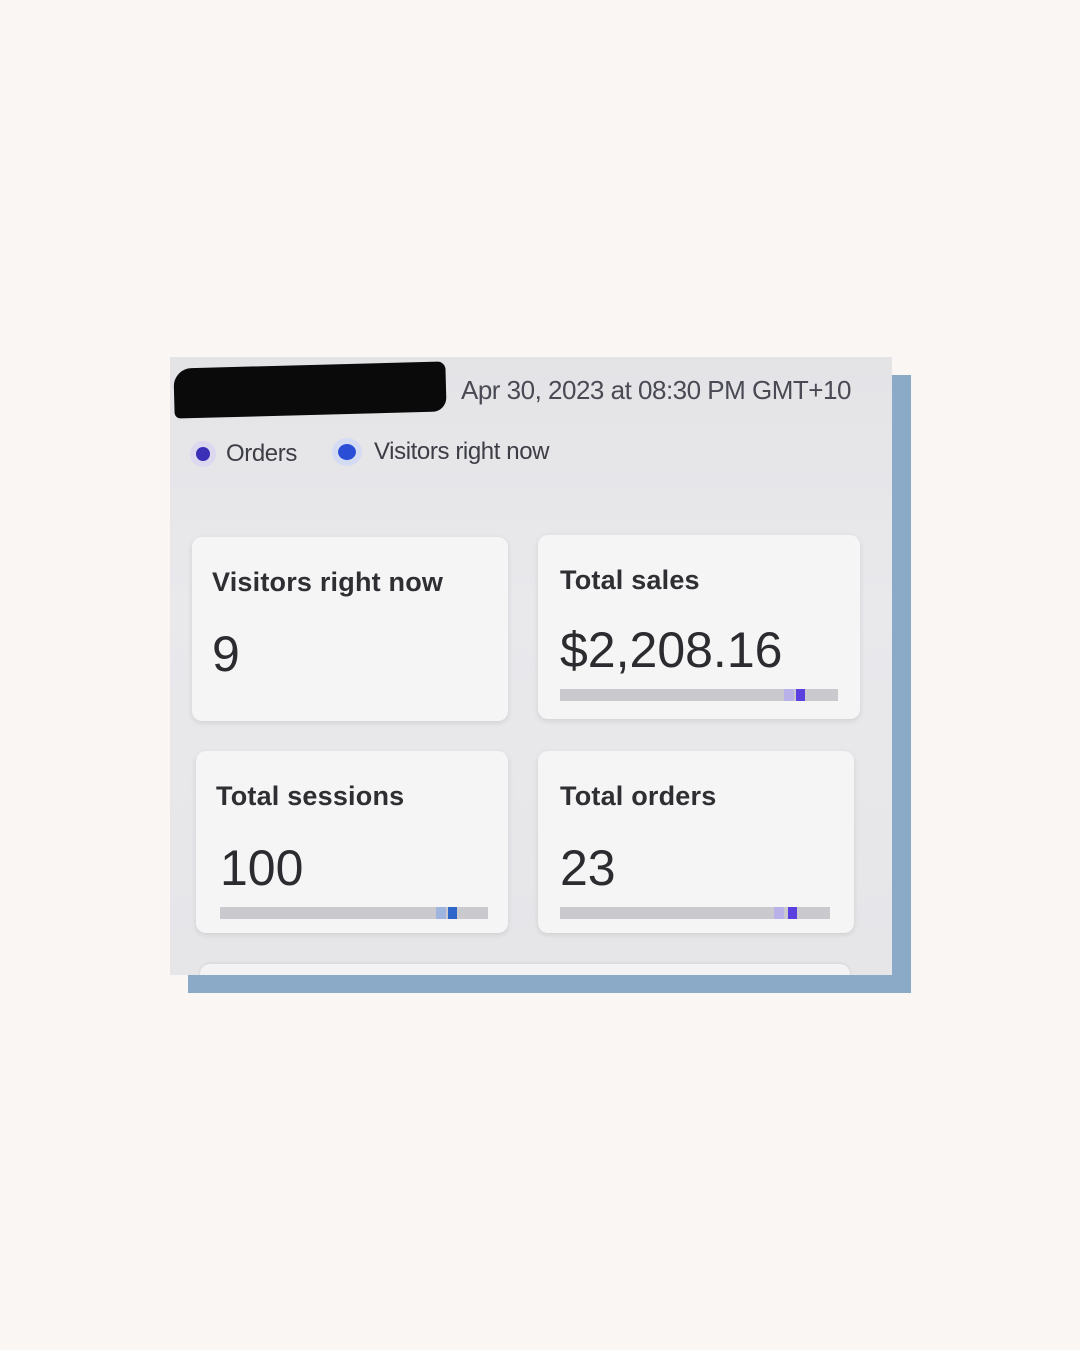 The height and width of the screenshot is (1350, 1080). I want to click on legend-label-visitors: Visitors right now, so click(462, 451).